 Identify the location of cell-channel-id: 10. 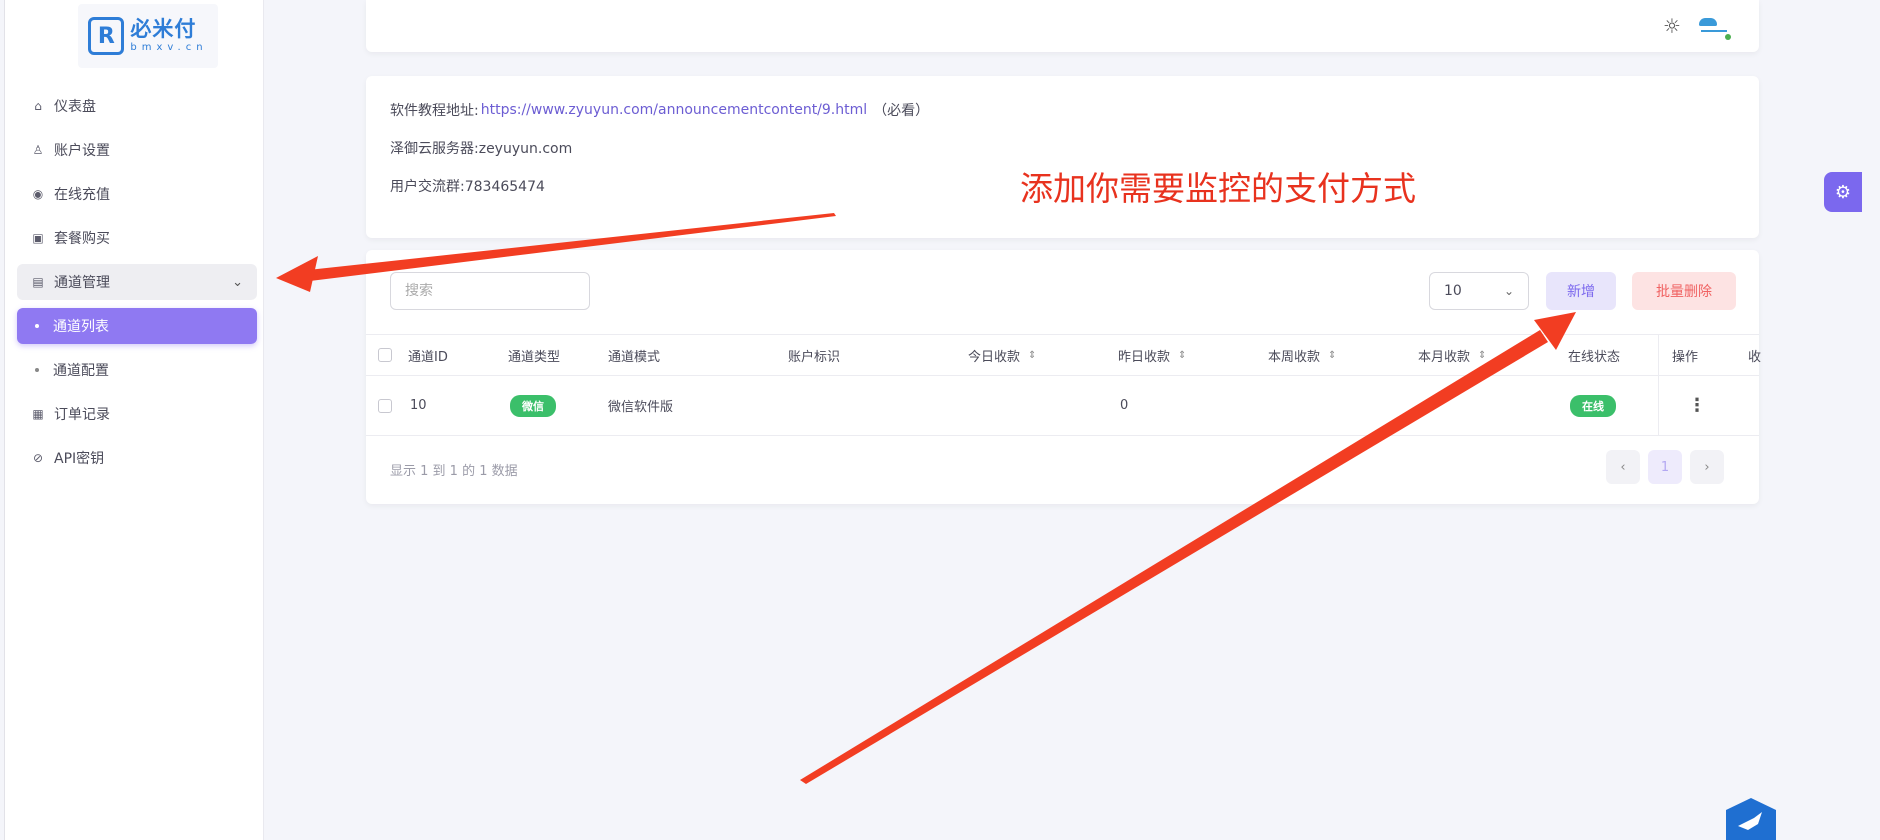
(418, 405).